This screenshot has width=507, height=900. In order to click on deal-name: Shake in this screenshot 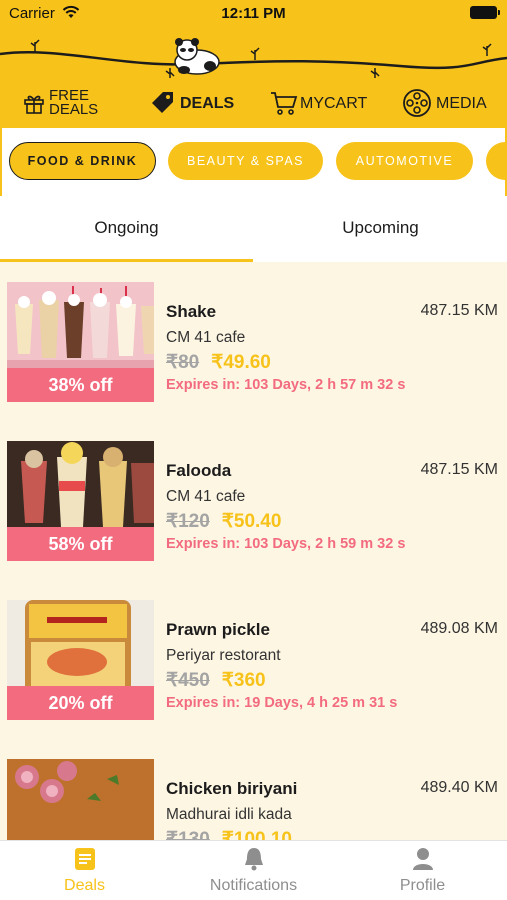, I will do `click(191, 311)`.